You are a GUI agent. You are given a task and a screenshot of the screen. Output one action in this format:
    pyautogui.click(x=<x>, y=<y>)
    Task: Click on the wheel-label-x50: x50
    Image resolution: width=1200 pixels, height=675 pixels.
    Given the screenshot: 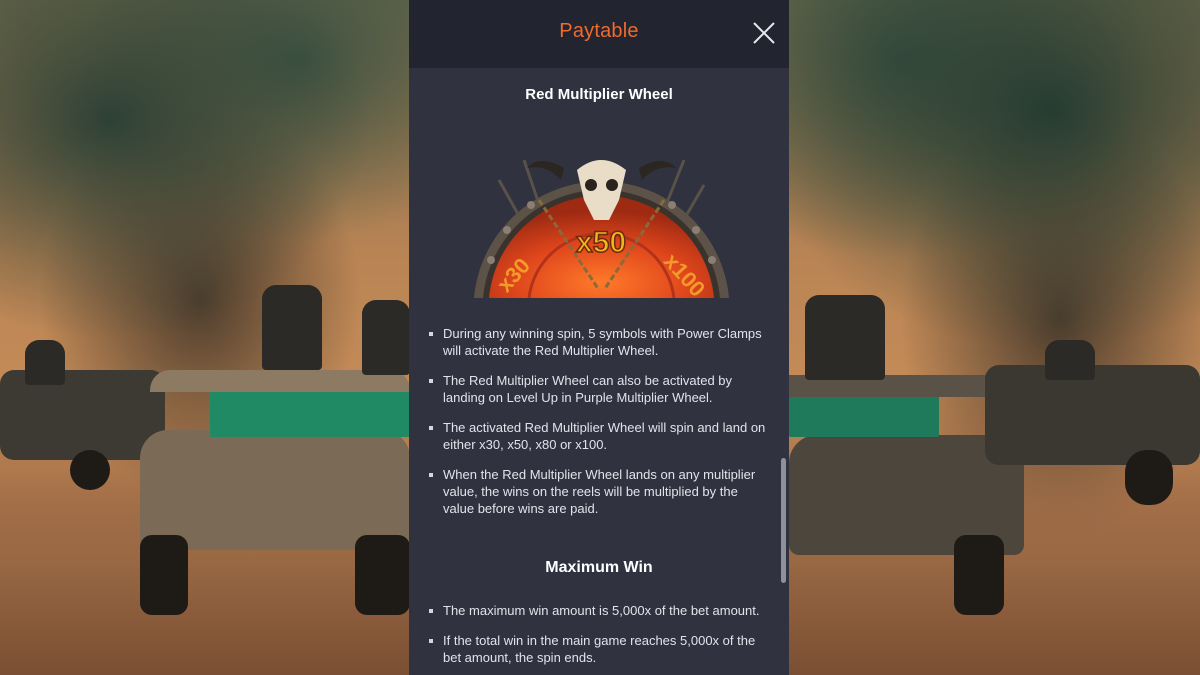 What is the action you would take?
    pyautogui.click(x=601, y=242)
    